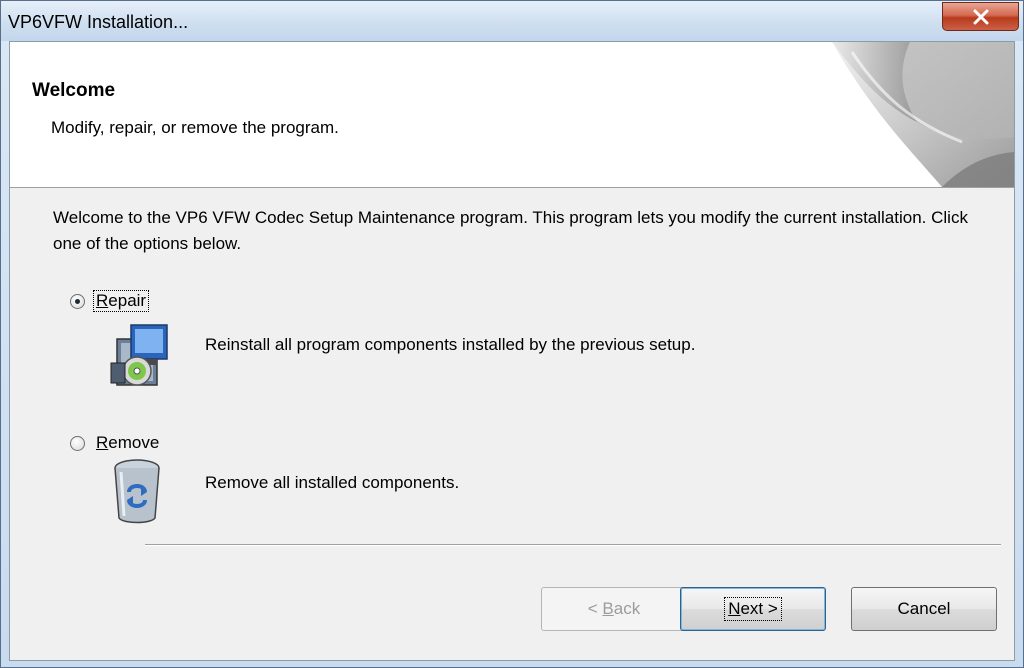 This screenshot has height=668, width=1024. What do you see at coordinates (573, 545) in the screenshot?
I see `separator` at bounding box center [573, 545].